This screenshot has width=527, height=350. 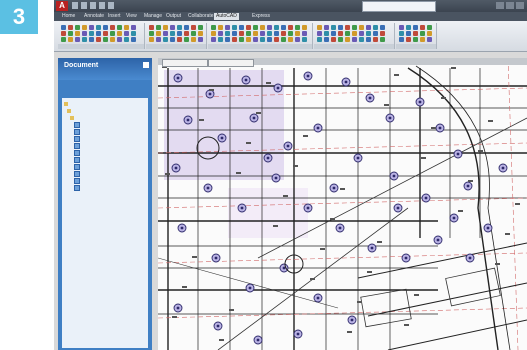 What do you see at coordinates (173, 16) in the screenshot?
I see `ribbon-tab: Output` at bounding box center [173, 16].